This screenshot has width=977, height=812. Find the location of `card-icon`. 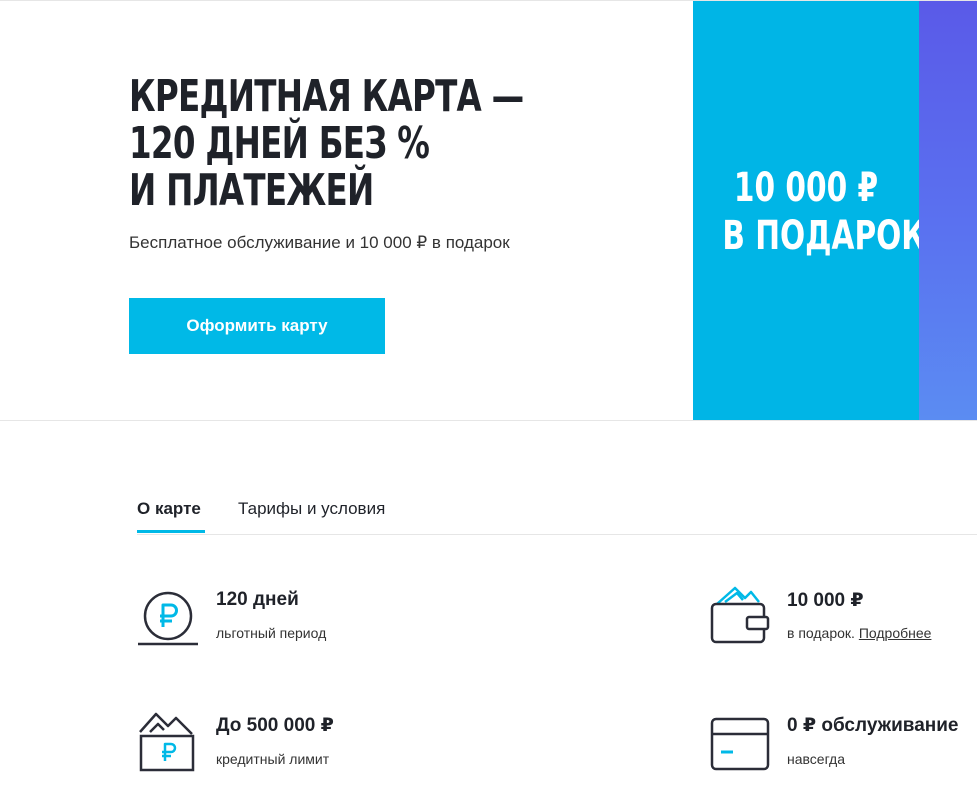

card-icon is located at coordinates (740, 744).